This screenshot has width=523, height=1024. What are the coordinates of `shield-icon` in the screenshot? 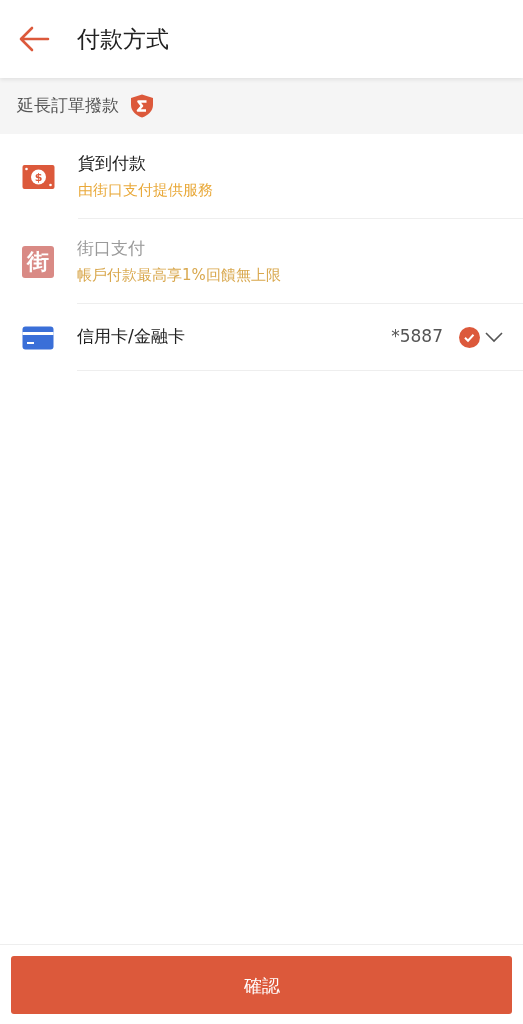 It's located at (142, 106).